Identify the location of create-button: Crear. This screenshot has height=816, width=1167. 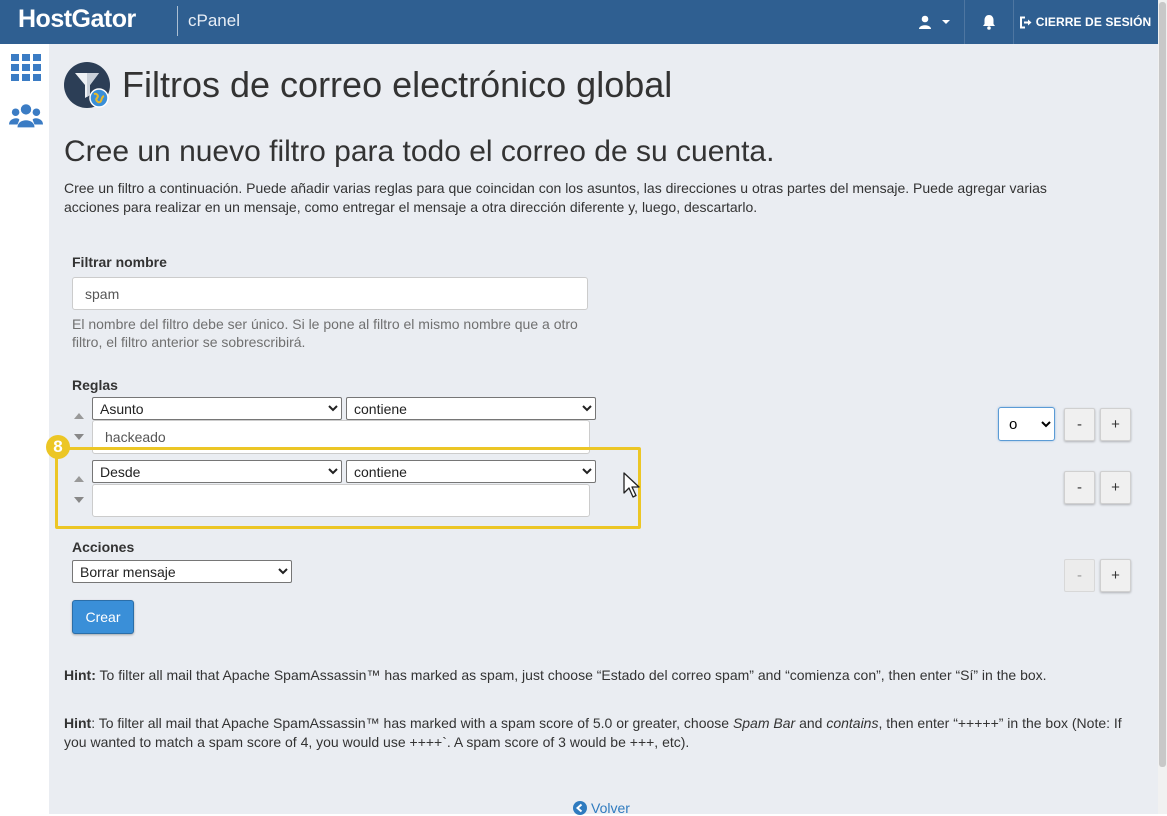
(103, 617).